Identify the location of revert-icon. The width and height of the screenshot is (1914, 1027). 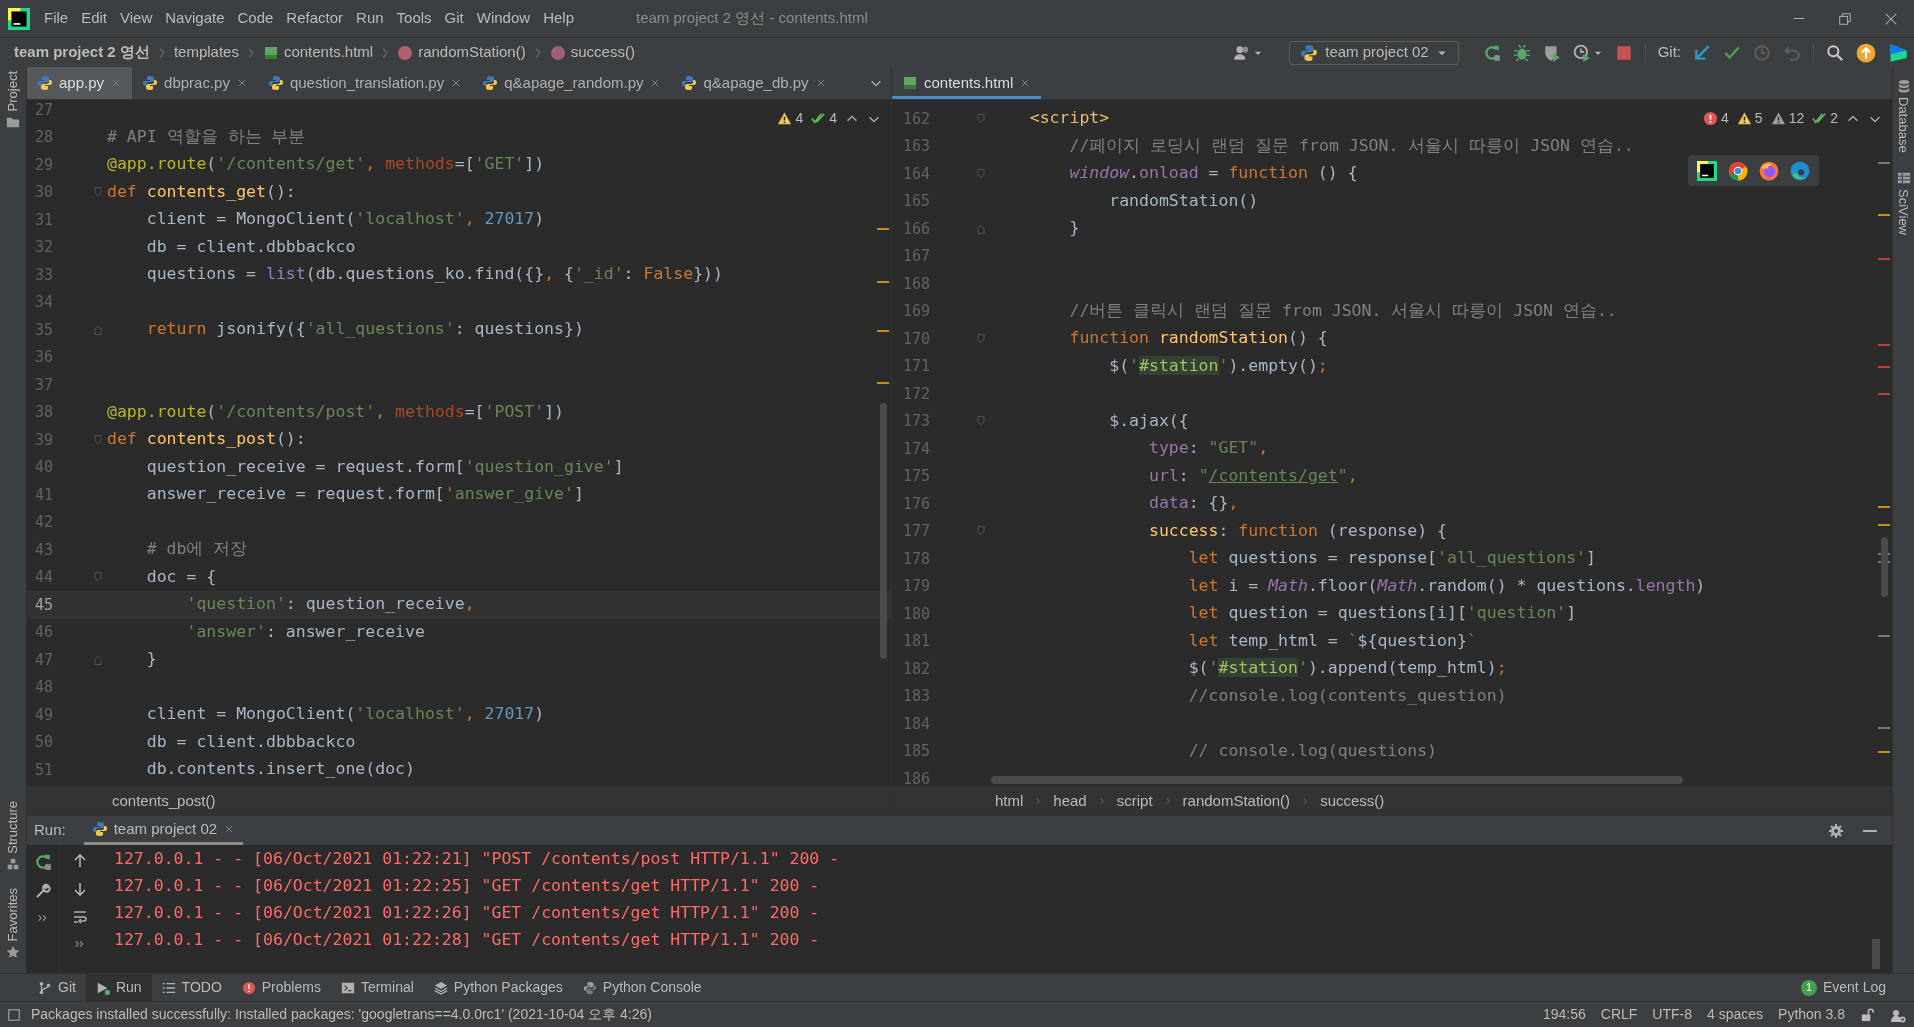
(1792, 52).